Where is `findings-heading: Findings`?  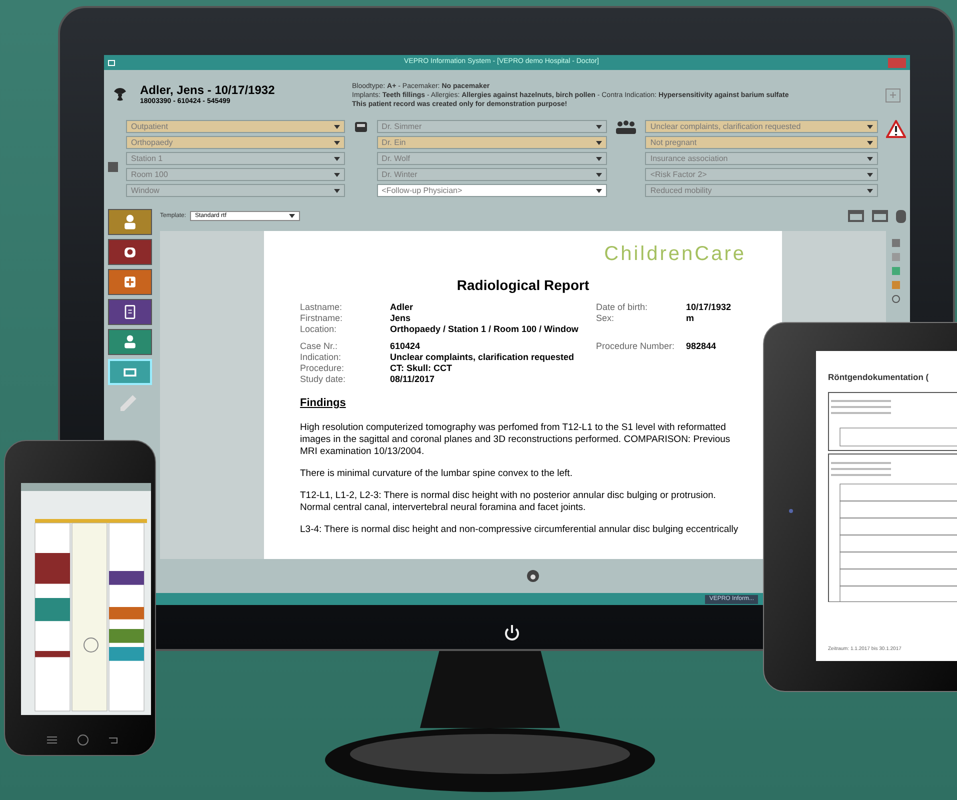 findings-heading: Findings is located at coordinates (323, 403).